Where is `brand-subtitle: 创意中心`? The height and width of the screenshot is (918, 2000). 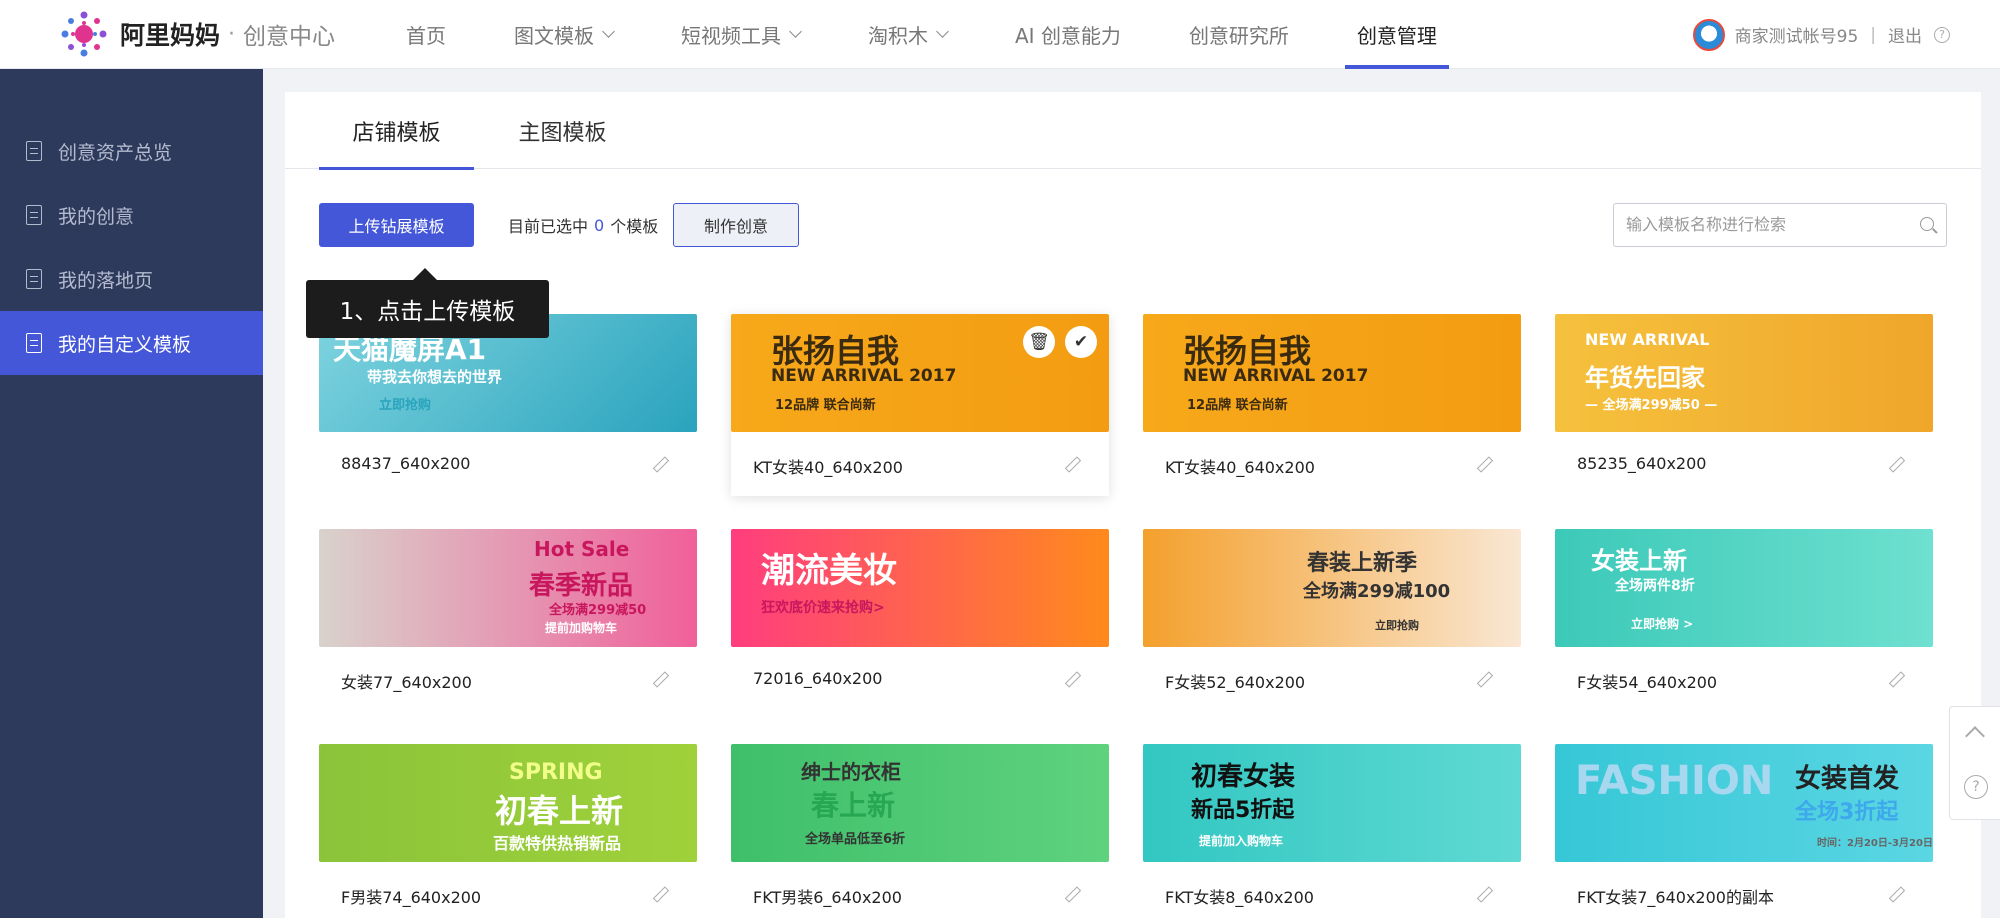
brand-subtitle: 创意中心 is located at coordinates (289, 37).